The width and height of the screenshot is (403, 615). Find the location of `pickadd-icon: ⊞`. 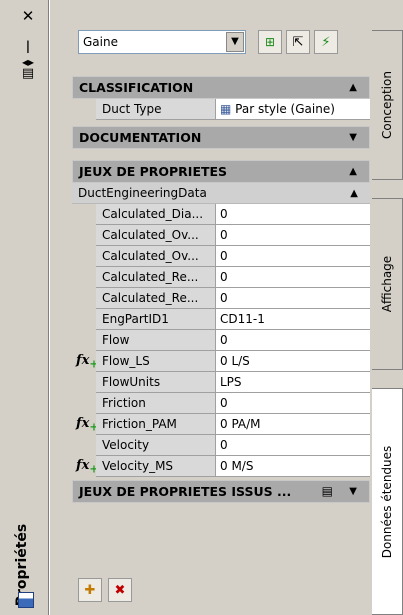

pickadd-icon: ⊞ is located at coordinates (270, 42).